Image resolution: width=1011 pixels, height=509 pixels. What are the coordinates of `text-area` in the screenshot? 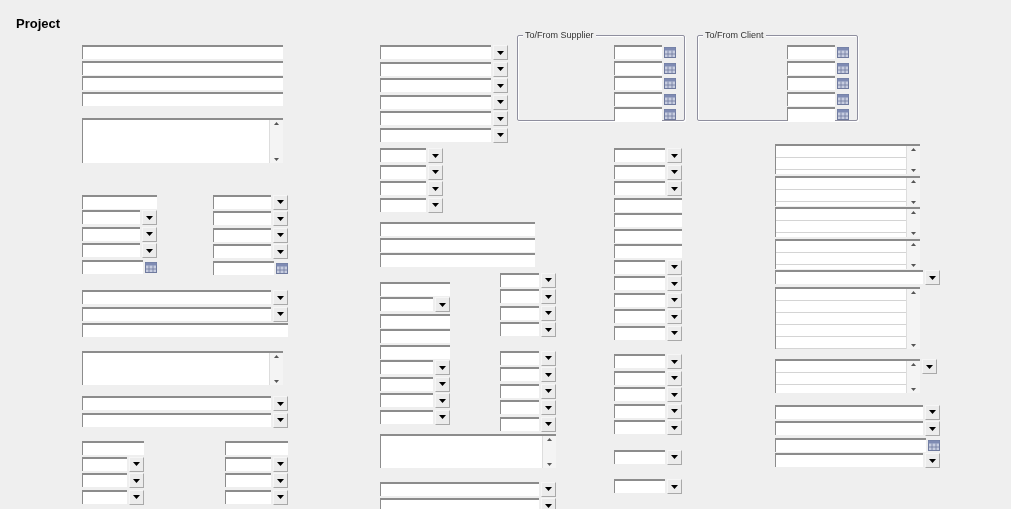 It's located at (182, 367).